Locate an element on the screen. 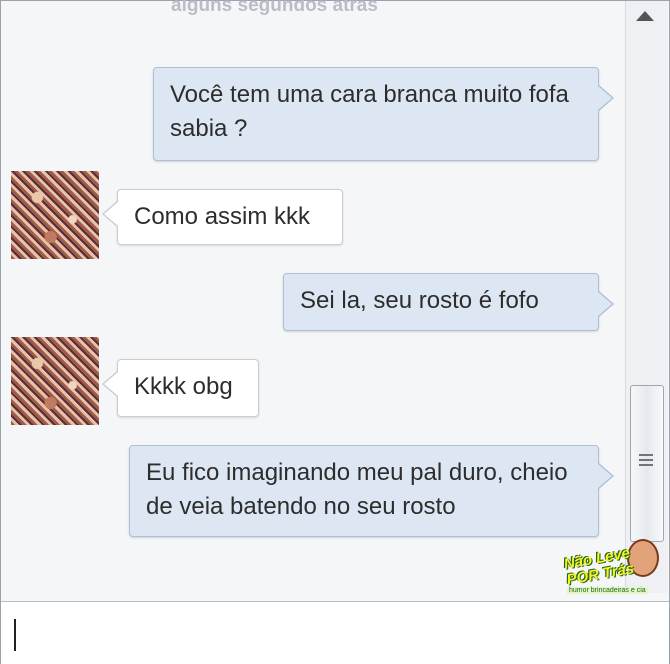 Image resolution: width=670 pixels, height=664 pixels. text-caret is located at coordinates (15, 635).